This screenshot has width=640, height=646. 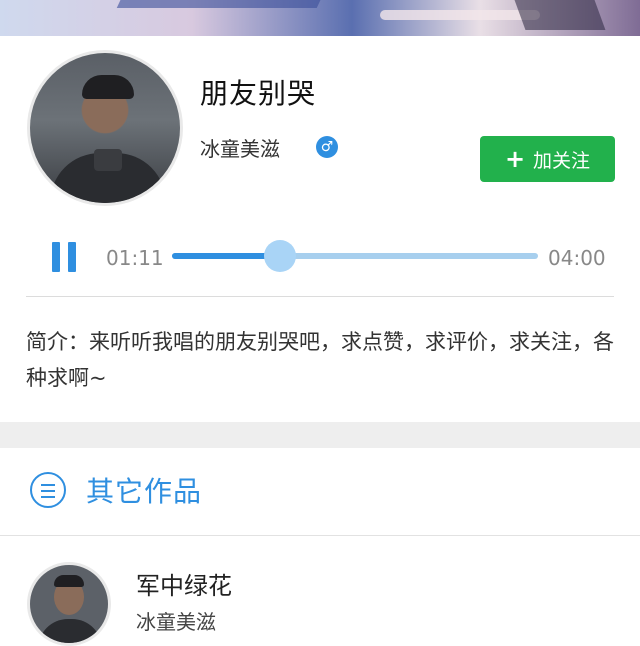 What do you see at coordinates (135, 258) in the screenshot?
I see `current-time: 01:11` at bounding box center [135, 258].